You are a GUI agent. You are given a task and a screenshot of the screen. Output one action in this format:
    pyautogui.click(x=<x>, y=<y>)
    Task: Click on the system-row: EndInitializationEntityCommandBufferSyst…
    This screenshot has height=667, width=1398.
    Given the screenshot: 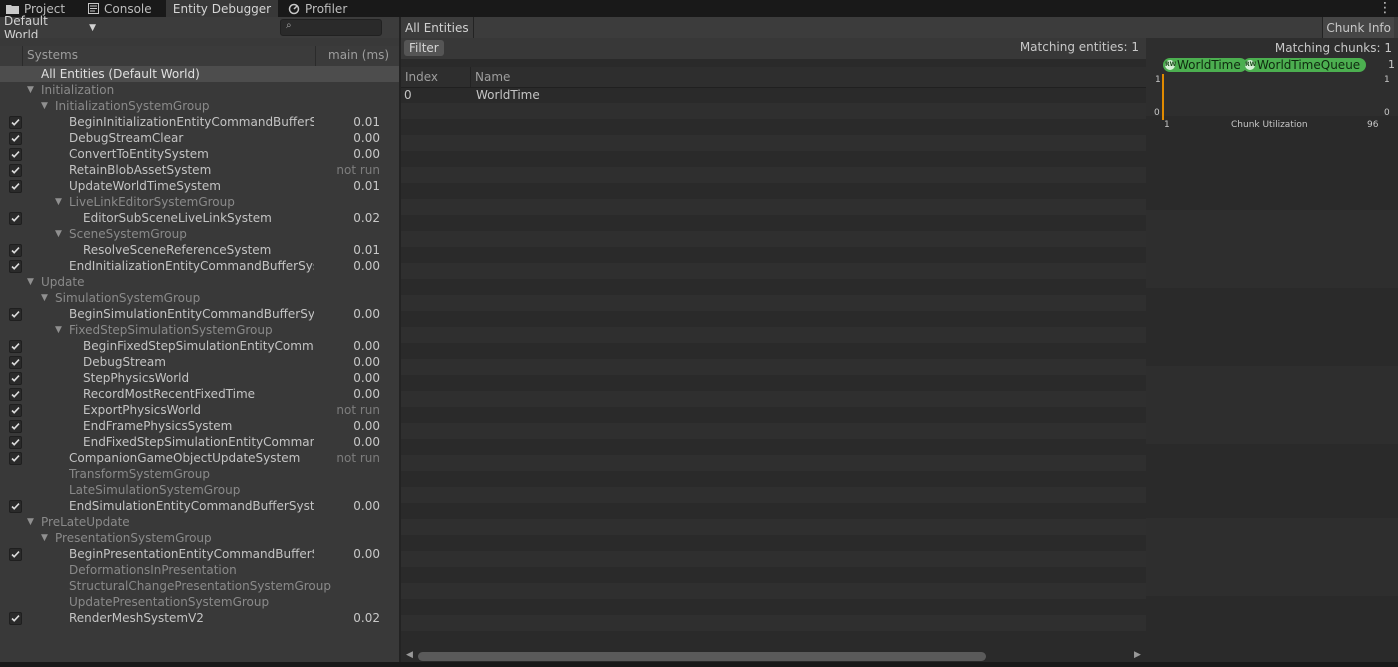 What is the action you would take?
    pyautogui.click(x=199, y=266)
    